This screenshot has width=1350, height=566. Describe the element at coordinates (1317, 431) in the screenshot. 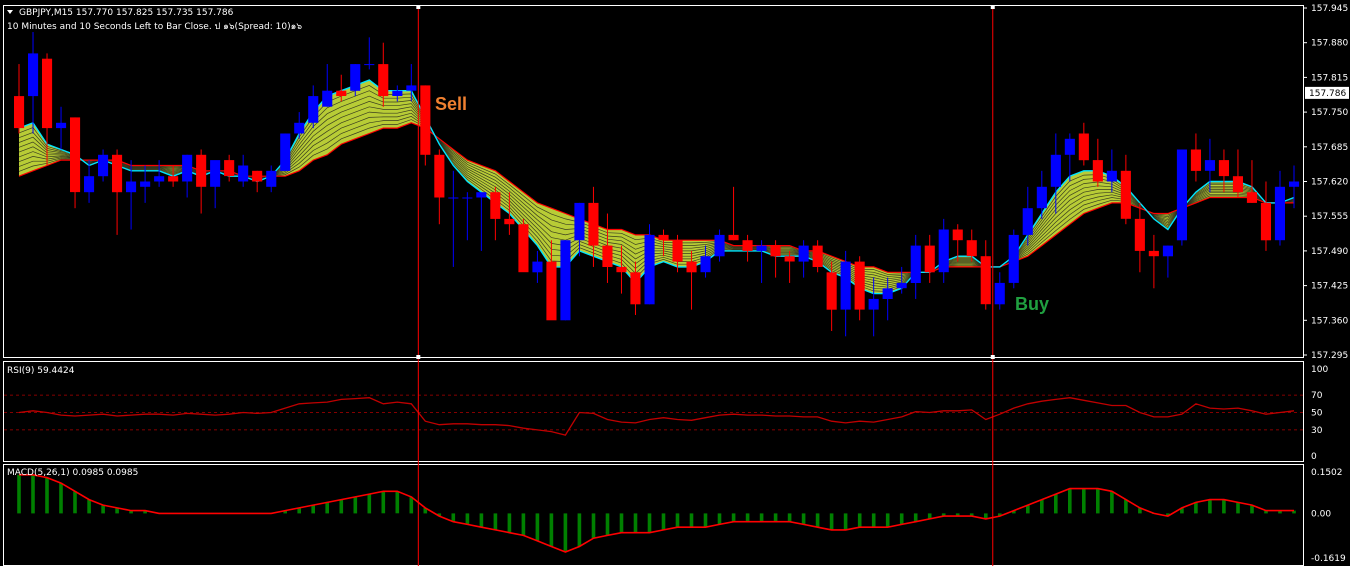

I see `rsi-tick-label: 30` at that location.